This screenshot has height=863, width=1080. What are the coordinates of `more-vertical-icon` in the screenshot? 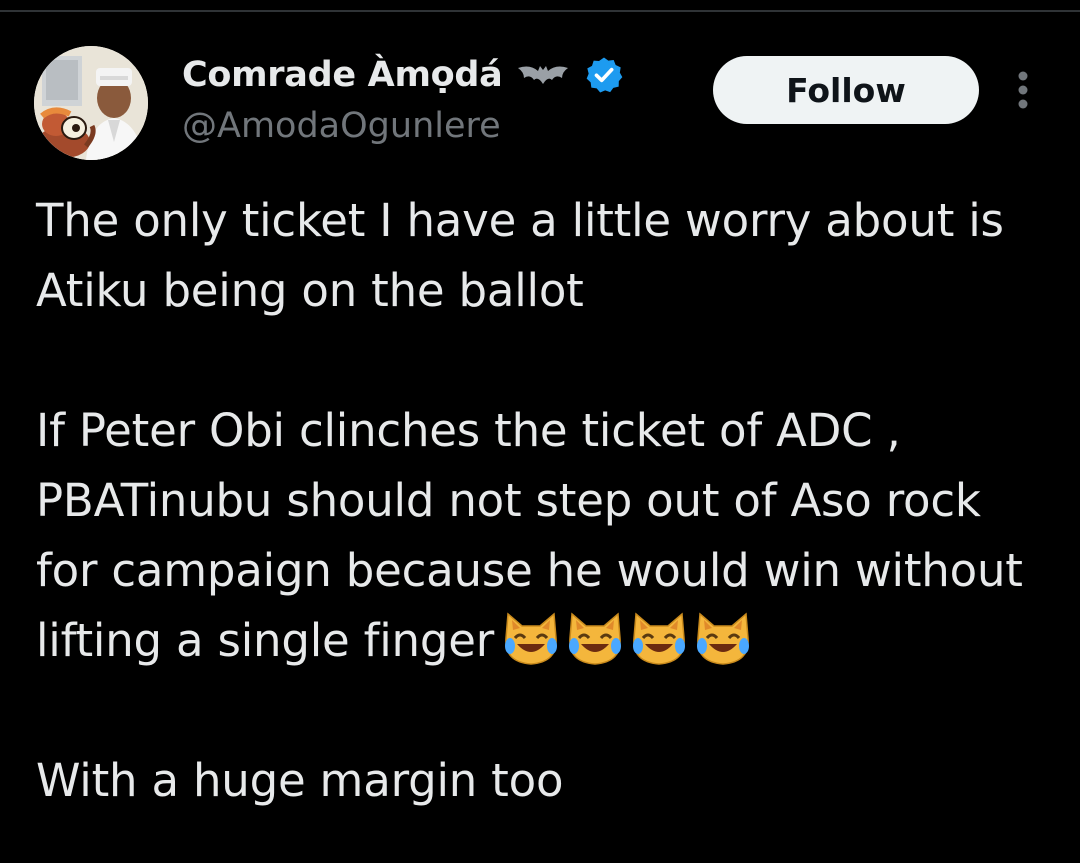 It's located at (1023, 90).